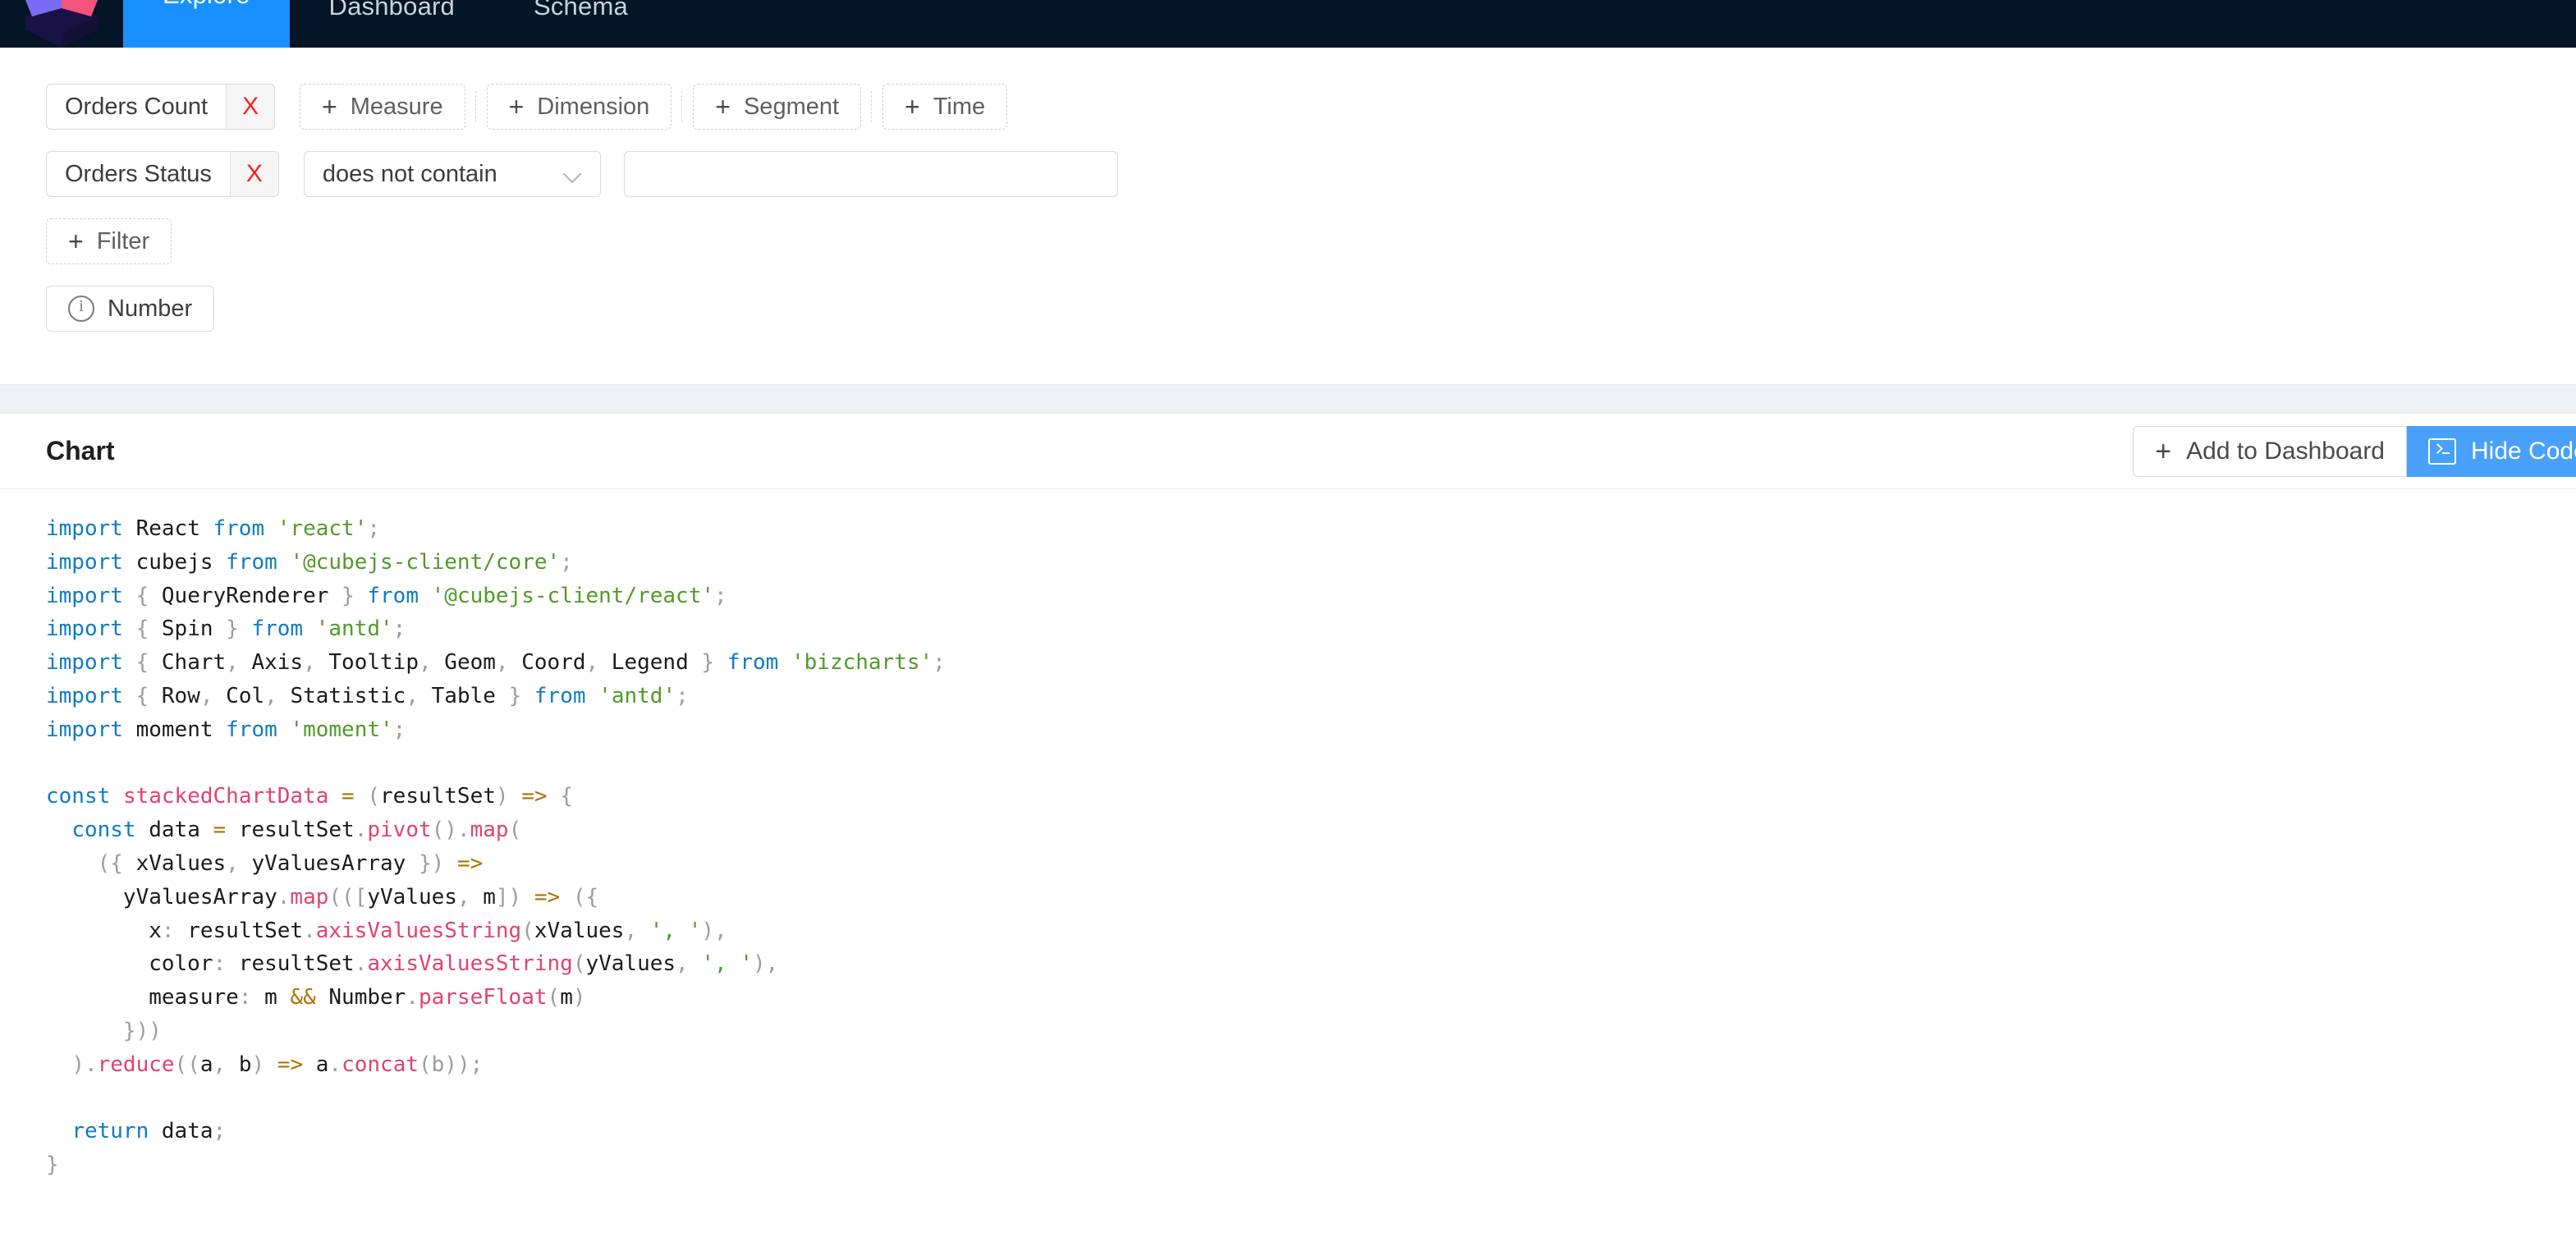  I want to click on cubejs-logo-icon, so click(62, 24).